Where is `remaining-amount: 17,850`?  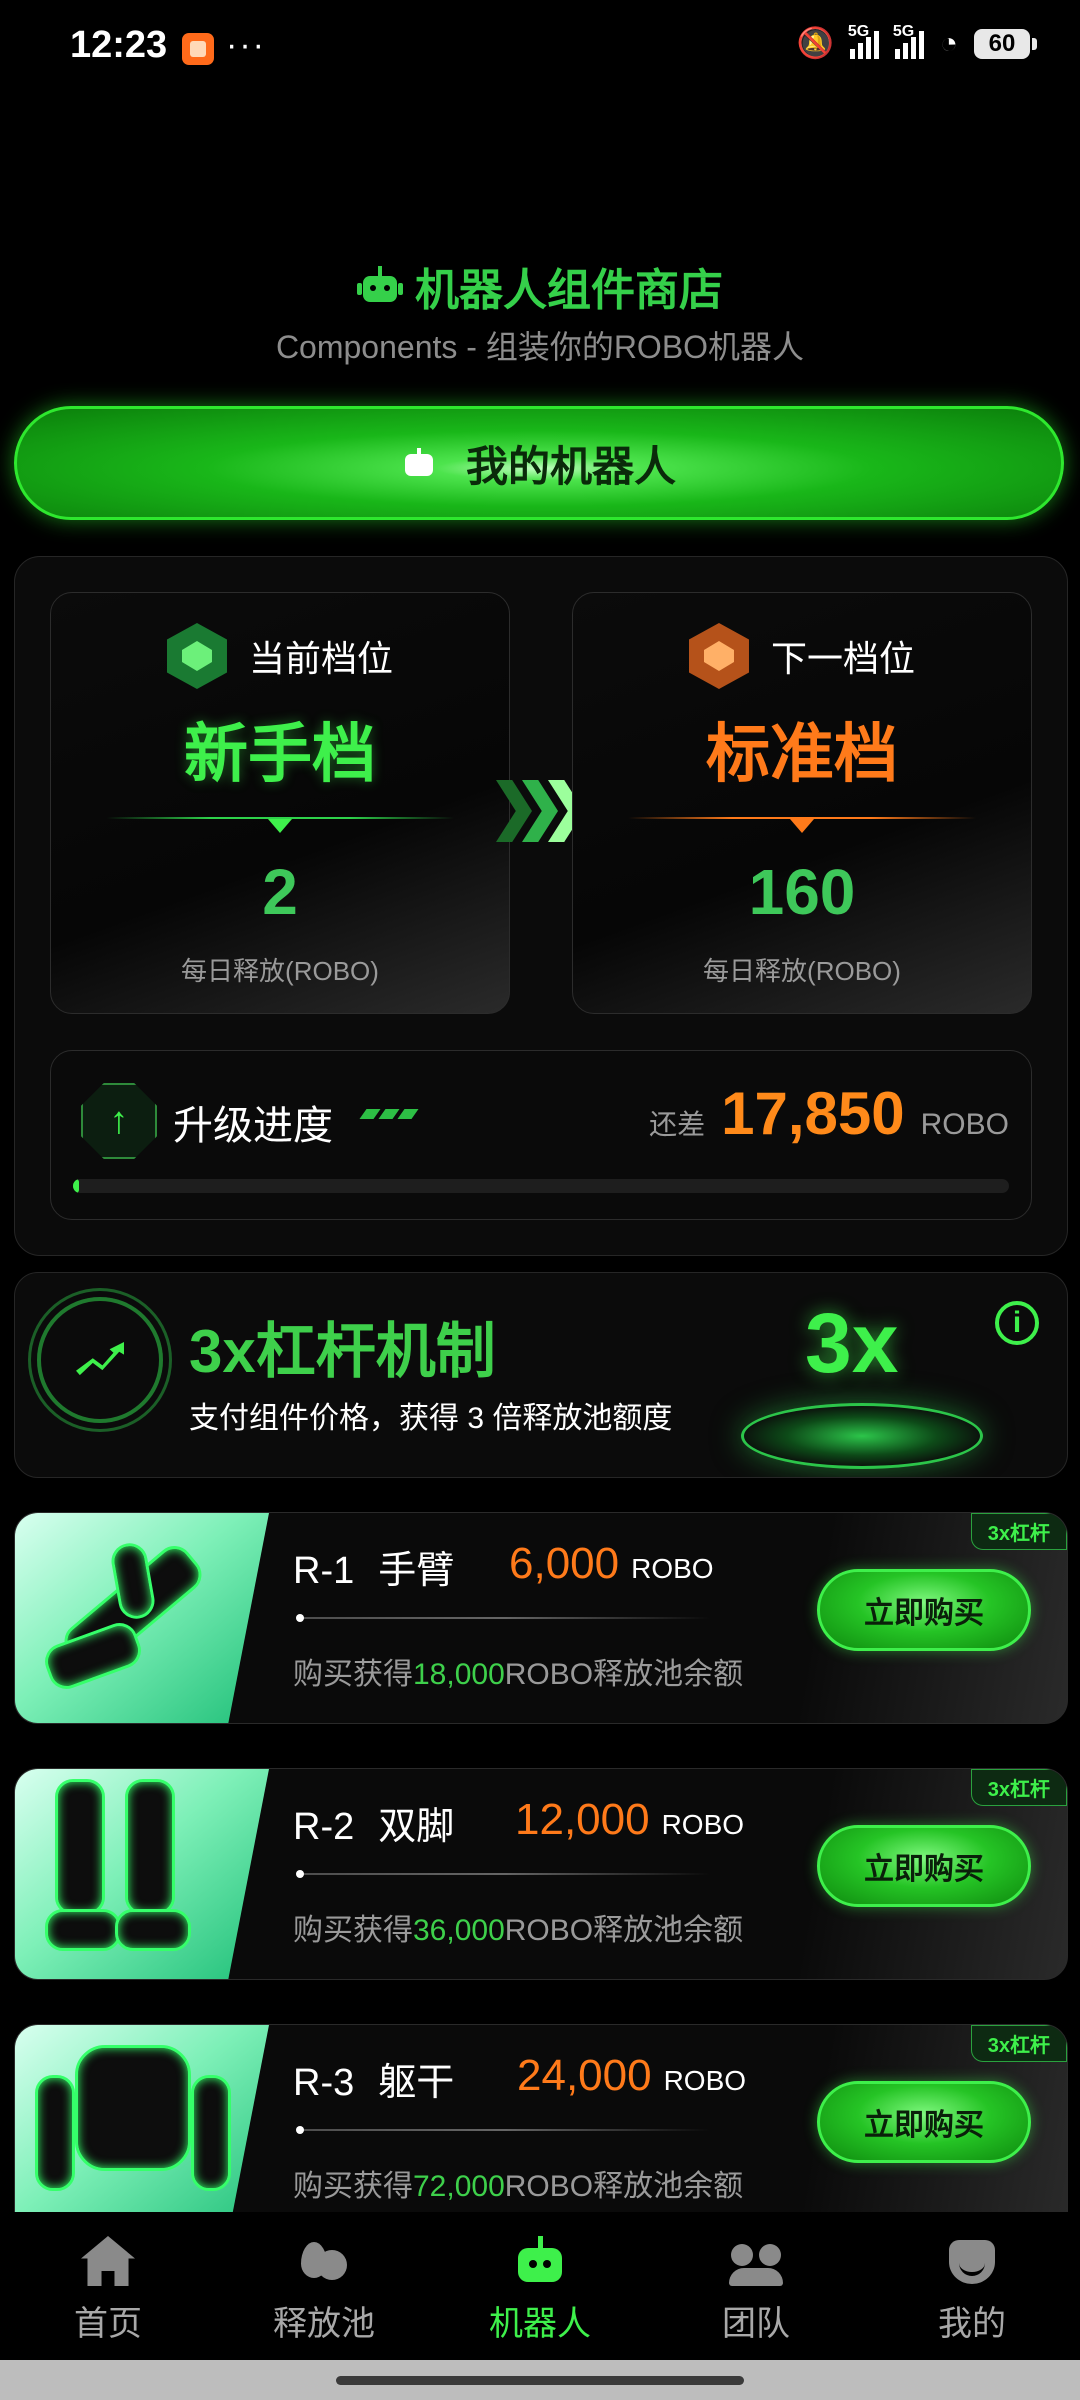
remaining-amount: 17,850 is located at coordinates (813, 1113).